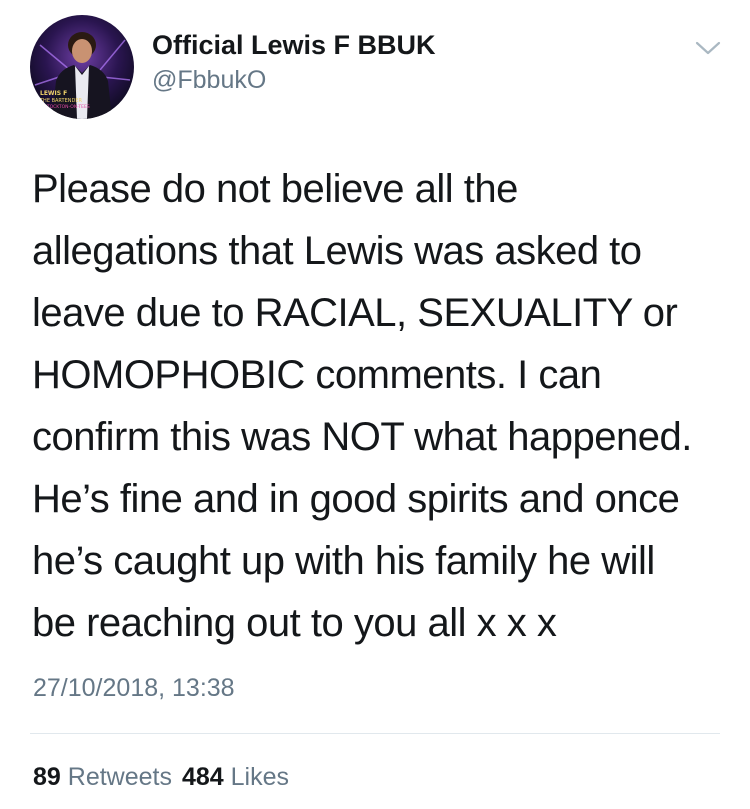 This screenshot has width=750, height=809. What do you see at coordinates (60, 101) in the screenshot?
I see `avatar-text-line-2: THE BARTENDER` at bounding box center [60, 101].